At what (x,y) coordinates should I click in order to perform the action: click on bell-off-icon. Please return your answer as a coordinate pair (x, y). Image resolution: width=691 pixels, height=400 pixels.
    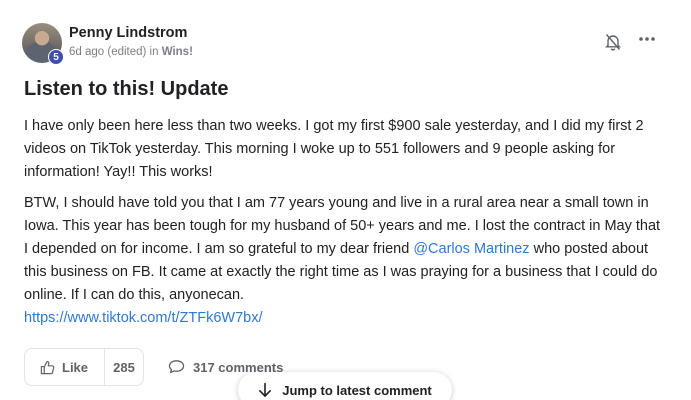
    Looking at the image, I should click on (613, 42).